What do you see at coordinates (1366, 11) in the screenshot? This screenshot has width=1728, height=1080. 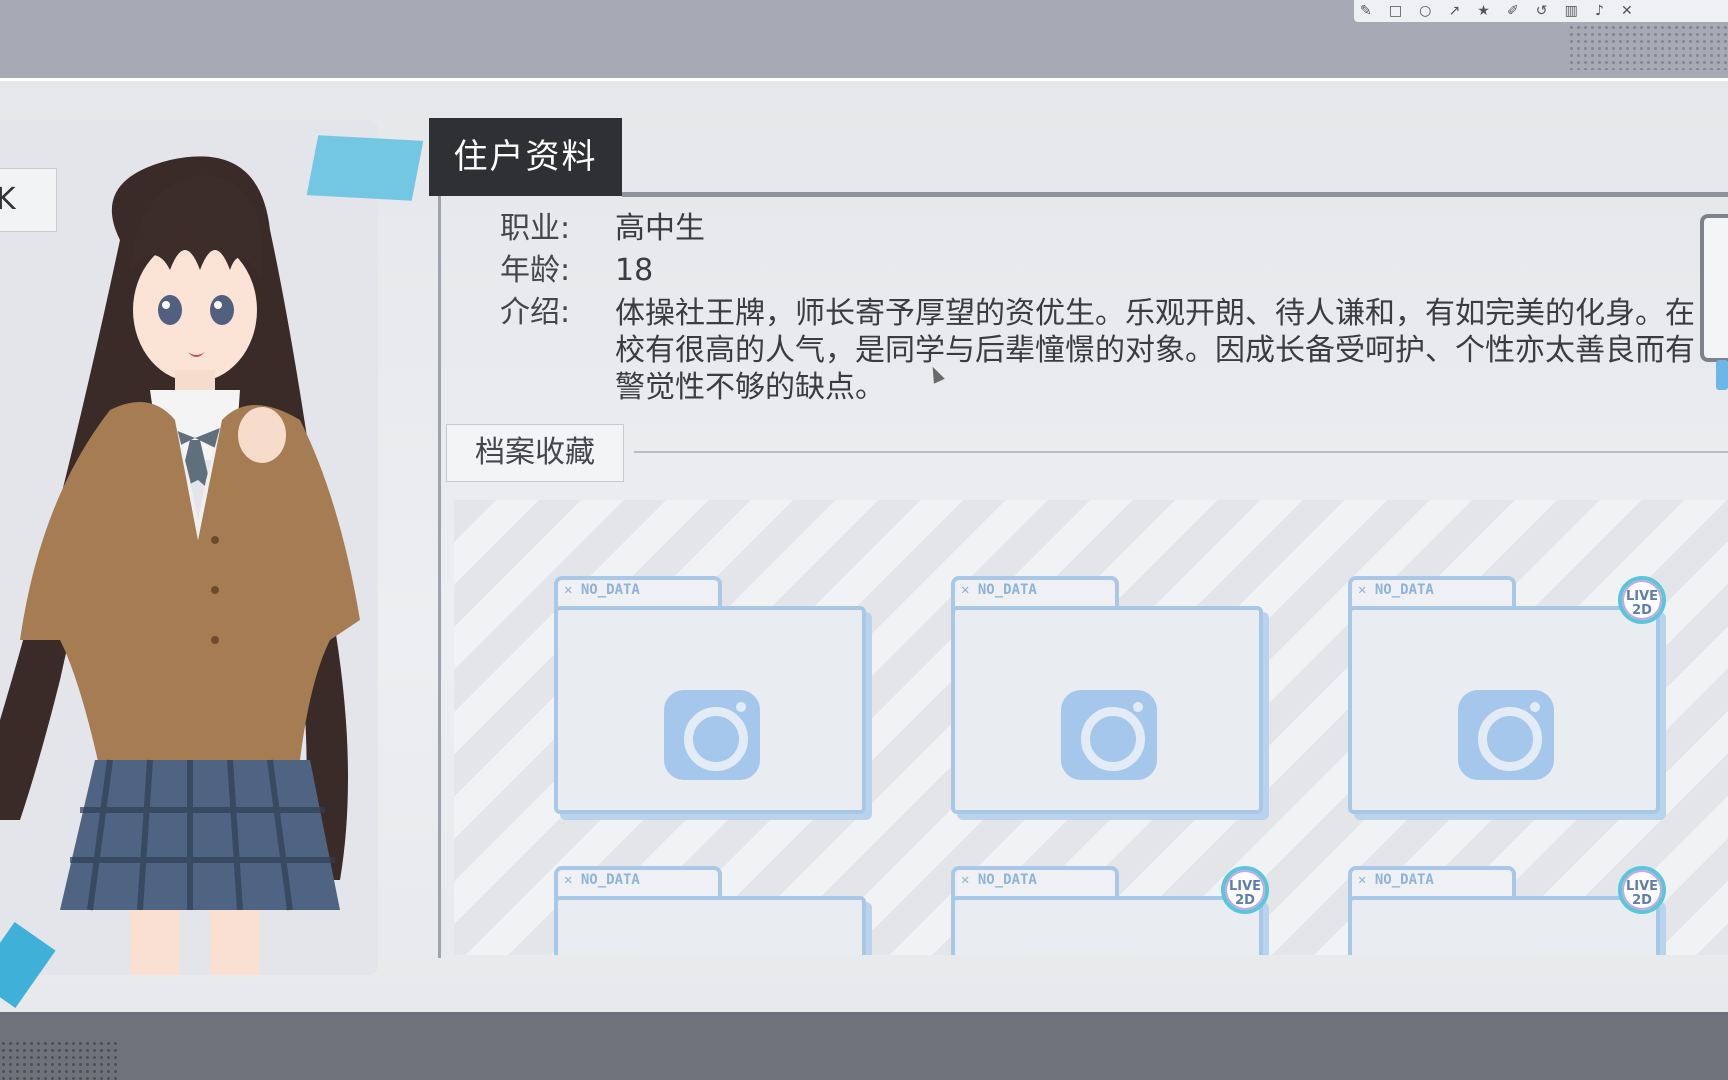 I see `pen-icon: ✎` at bounding box center [1366, 11].